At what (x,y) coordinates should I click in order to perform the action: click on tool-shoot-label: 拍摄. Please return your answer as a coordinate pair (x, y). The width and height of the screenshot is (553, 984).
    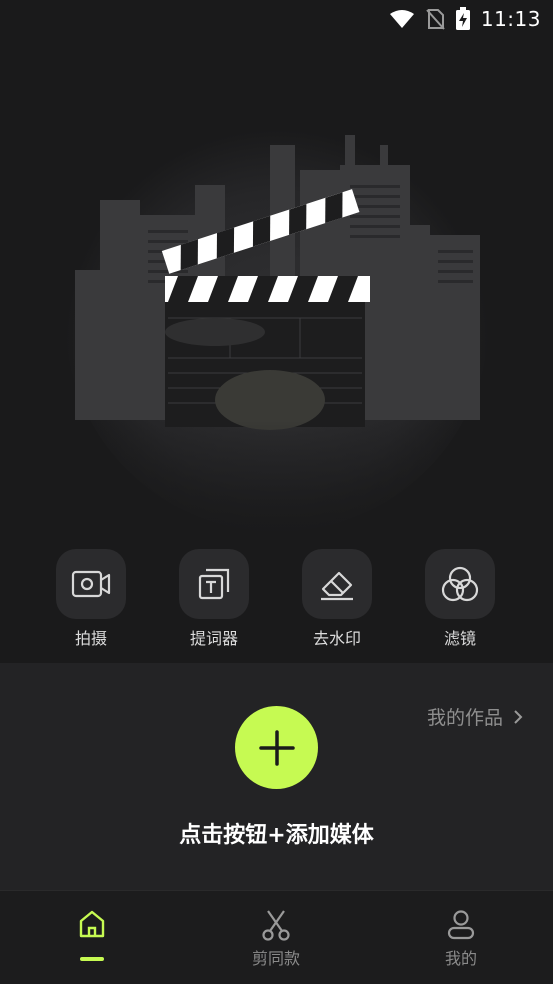
    Looking at the image, I should click on (90, 638).